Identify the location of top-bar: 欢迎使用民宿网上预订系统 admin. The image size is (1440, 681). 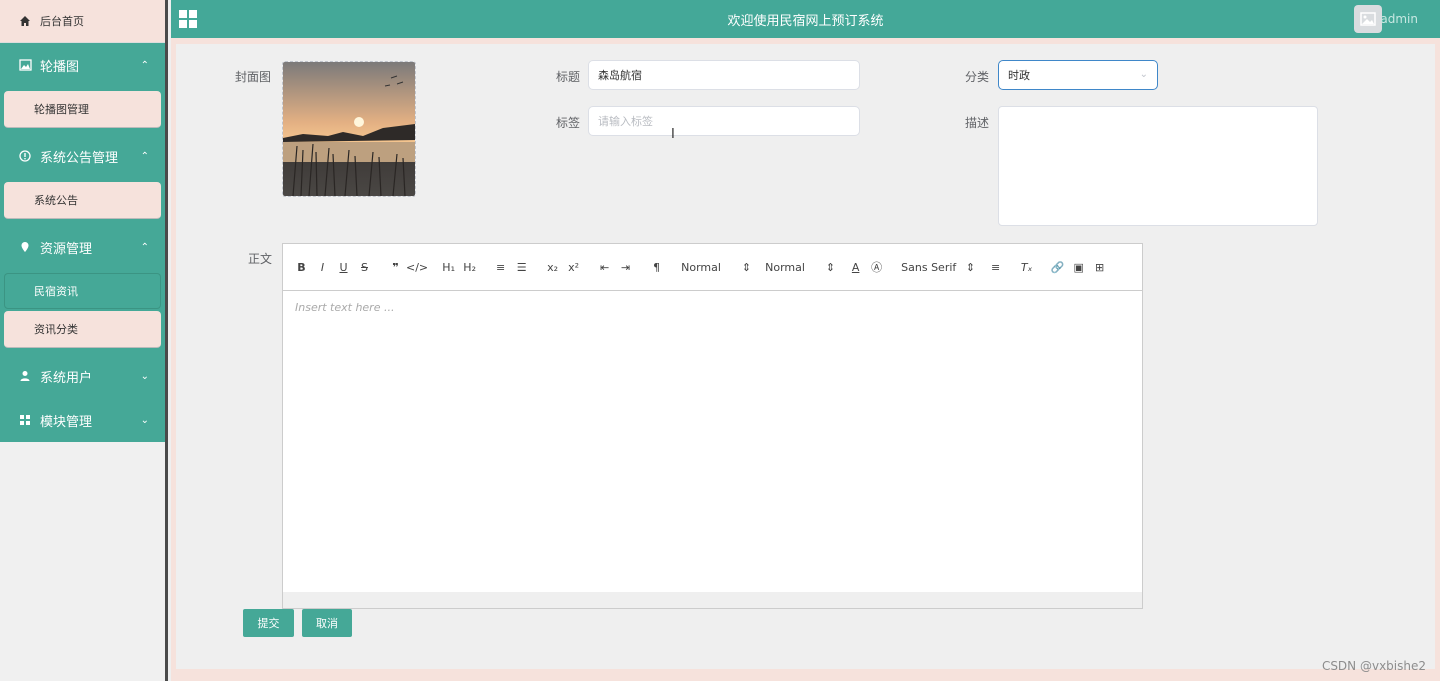
(805, 19).